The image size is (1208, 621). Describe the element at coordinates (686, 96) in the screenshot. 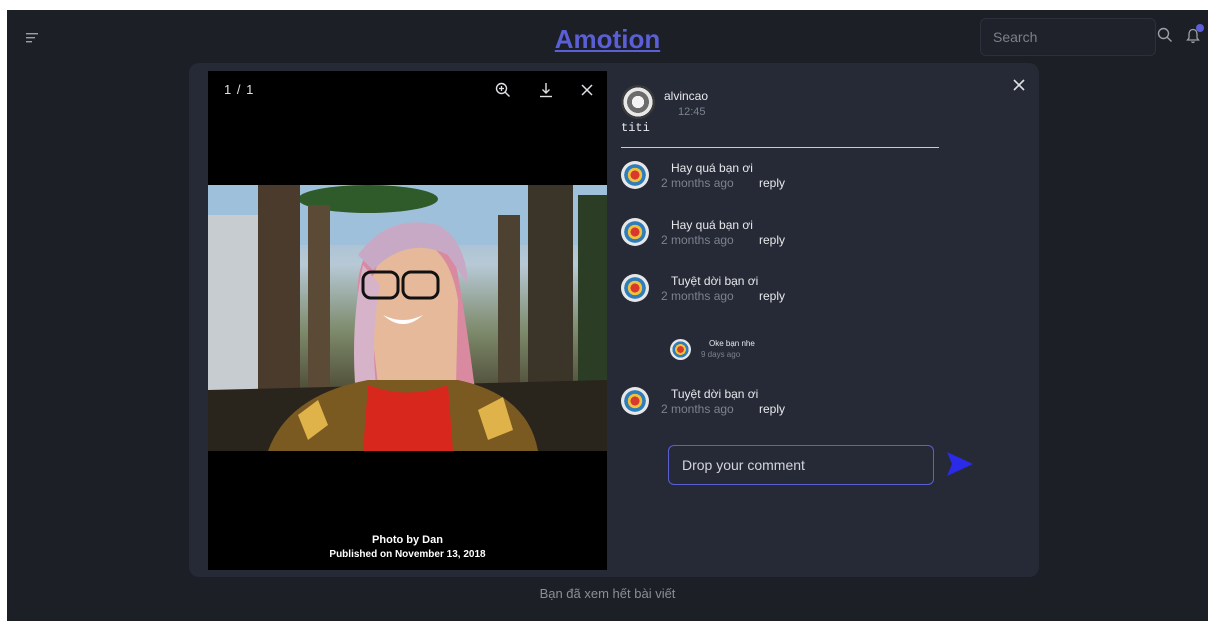

I see `author-name: alvincao` at that location.